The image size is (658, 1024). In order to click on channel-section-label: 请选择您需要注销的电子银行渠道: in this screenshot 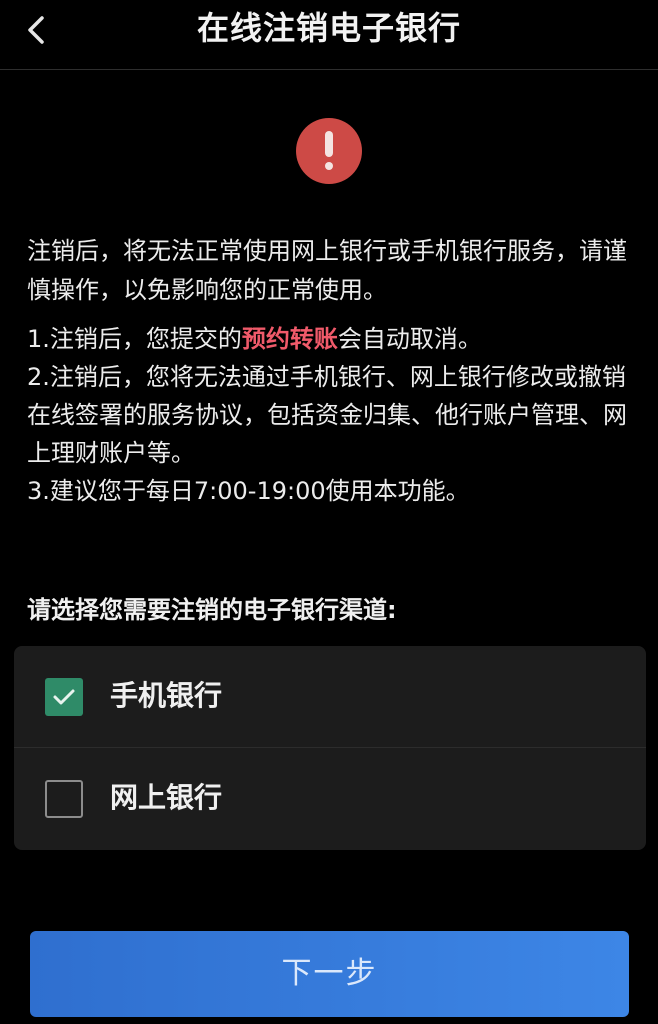, I will do `click(212, 610)`.